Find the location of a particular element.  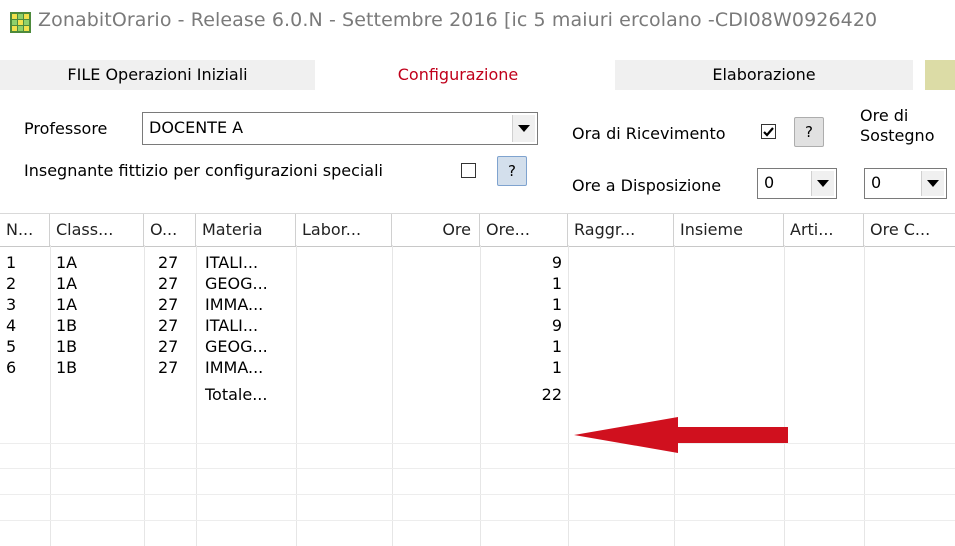

column-header: Ore is located at coordinates (436, 230).